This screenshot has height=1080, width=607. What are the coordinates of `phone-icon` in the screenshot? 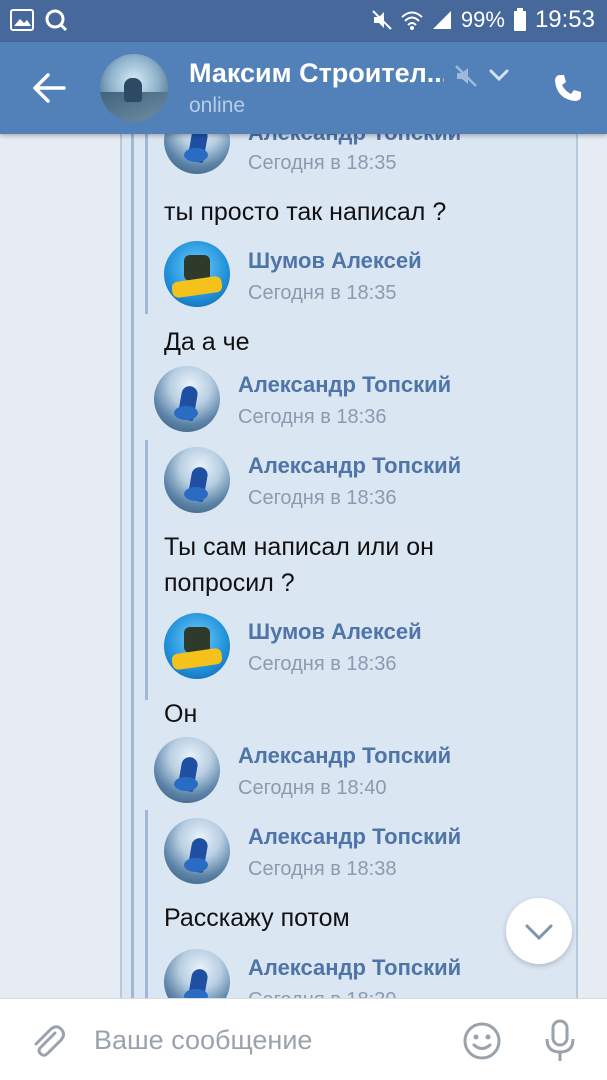 It's located at (568, 88).